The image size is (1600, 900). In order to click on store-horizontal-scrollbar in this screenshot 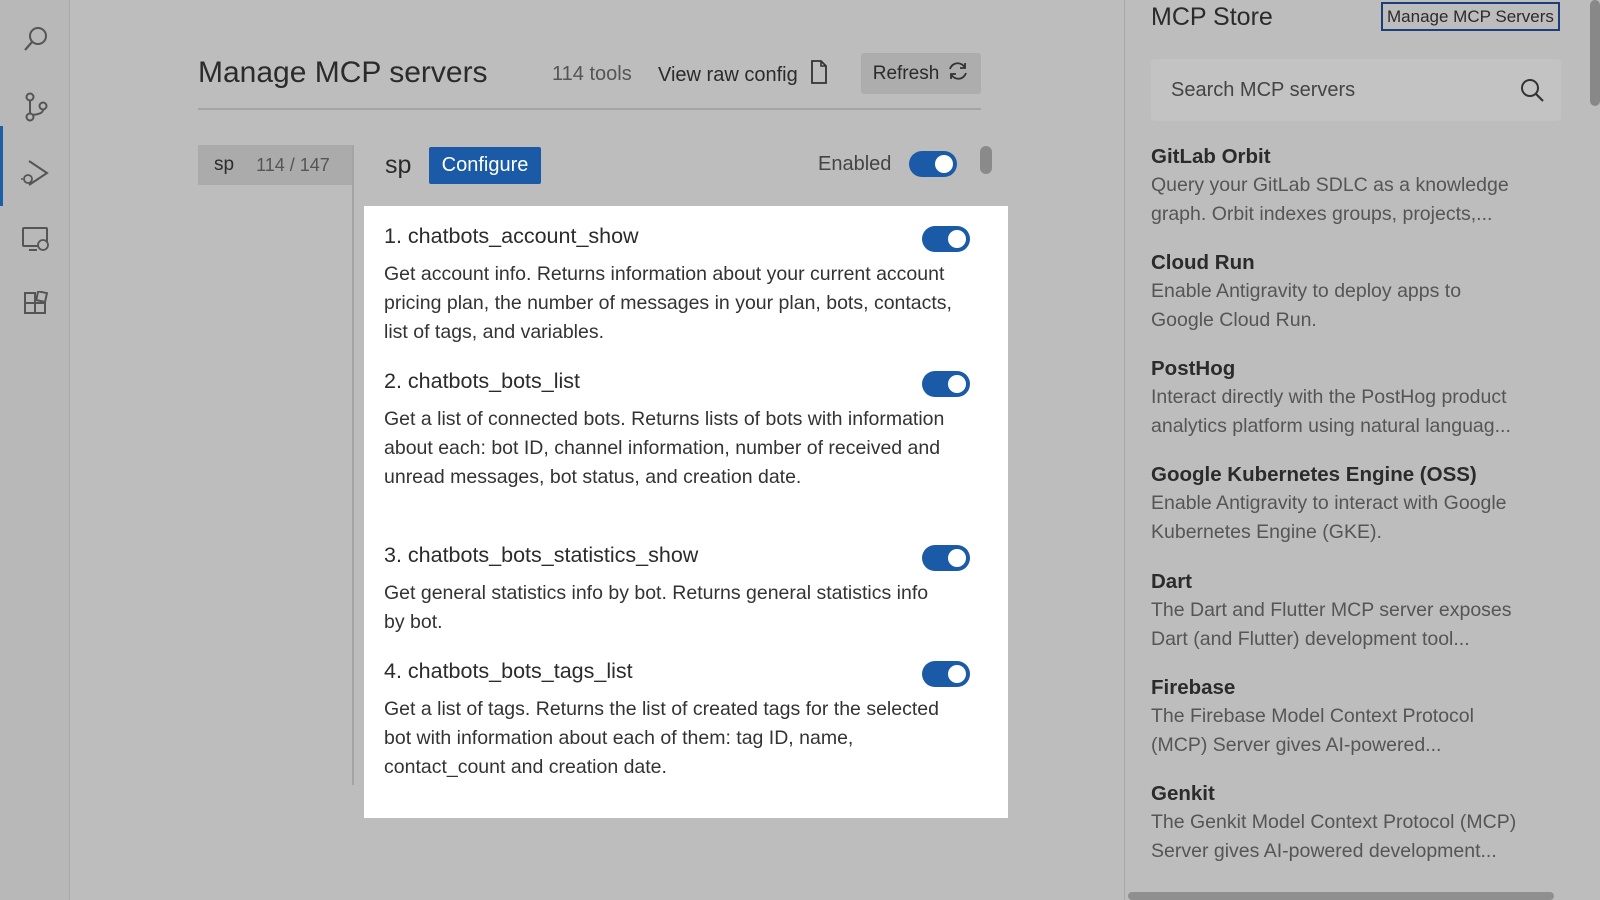, I will do `click(1341, 896)`.